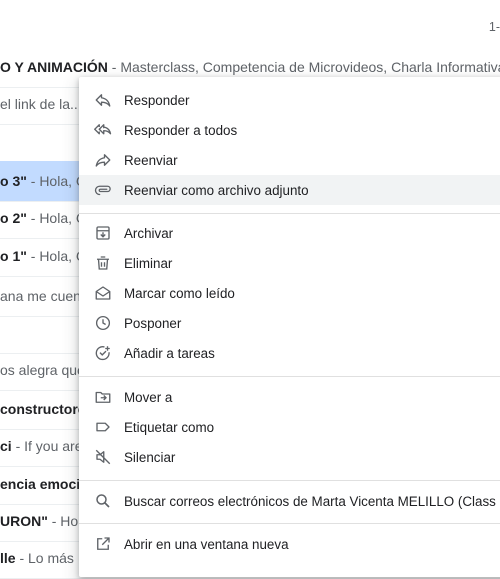 The height and width of the screenshot is (579, 500). What do you see at coordinates (148, 263) in the screenshot?
I see `menu-item-label: Eliminar` at bounding box center [148, 263].